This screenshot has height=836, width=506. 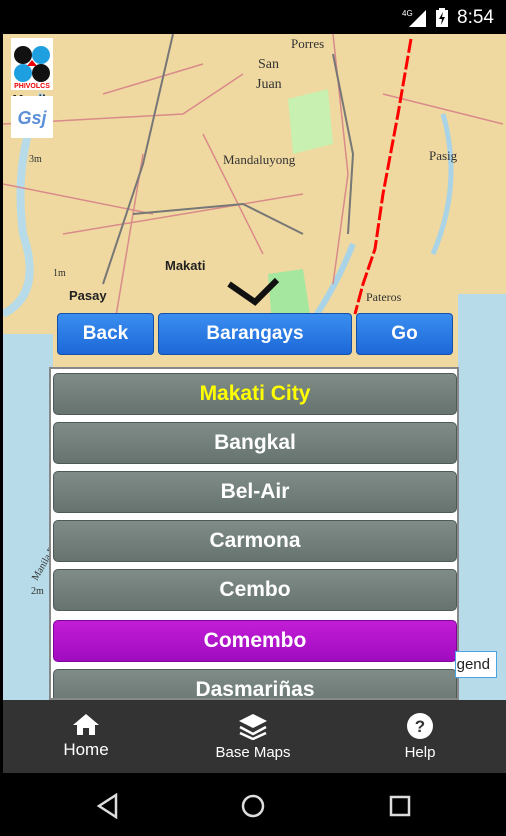 What do you see at coordinates (255, 492) in the screenshot?
I see `list-item: Bel-Air` at bounding box center [255, 492].